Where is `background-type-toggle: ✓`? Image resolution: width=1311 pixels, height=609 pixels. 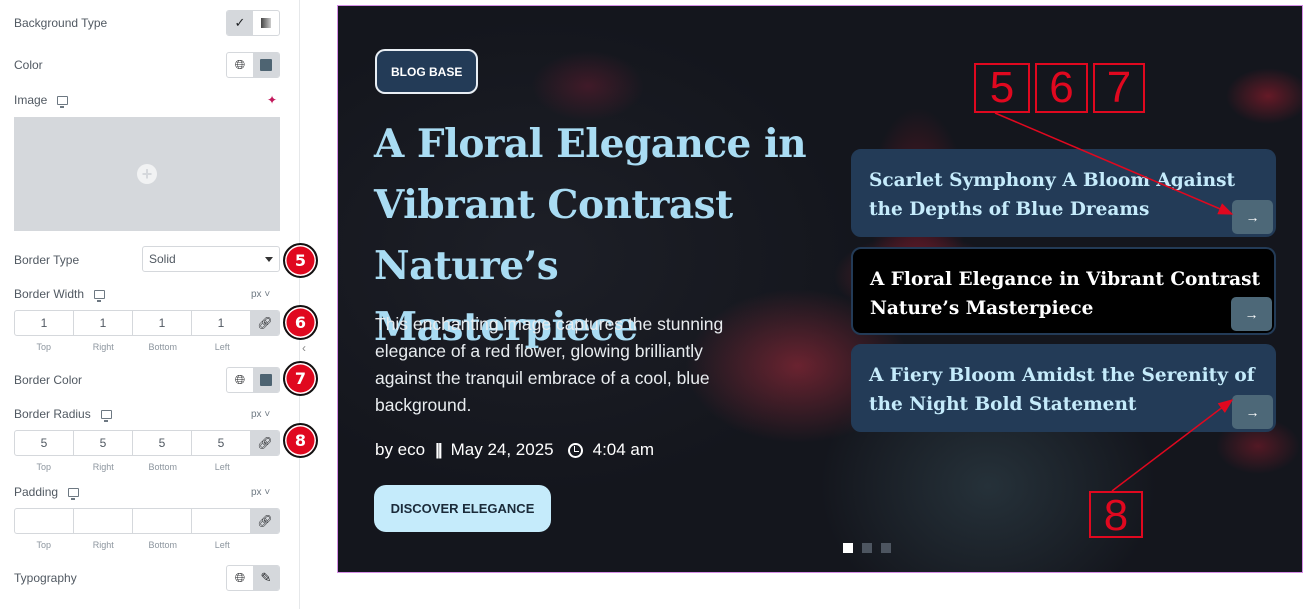 background-type-toggle: ✓ is located at coordinates (253, 23).